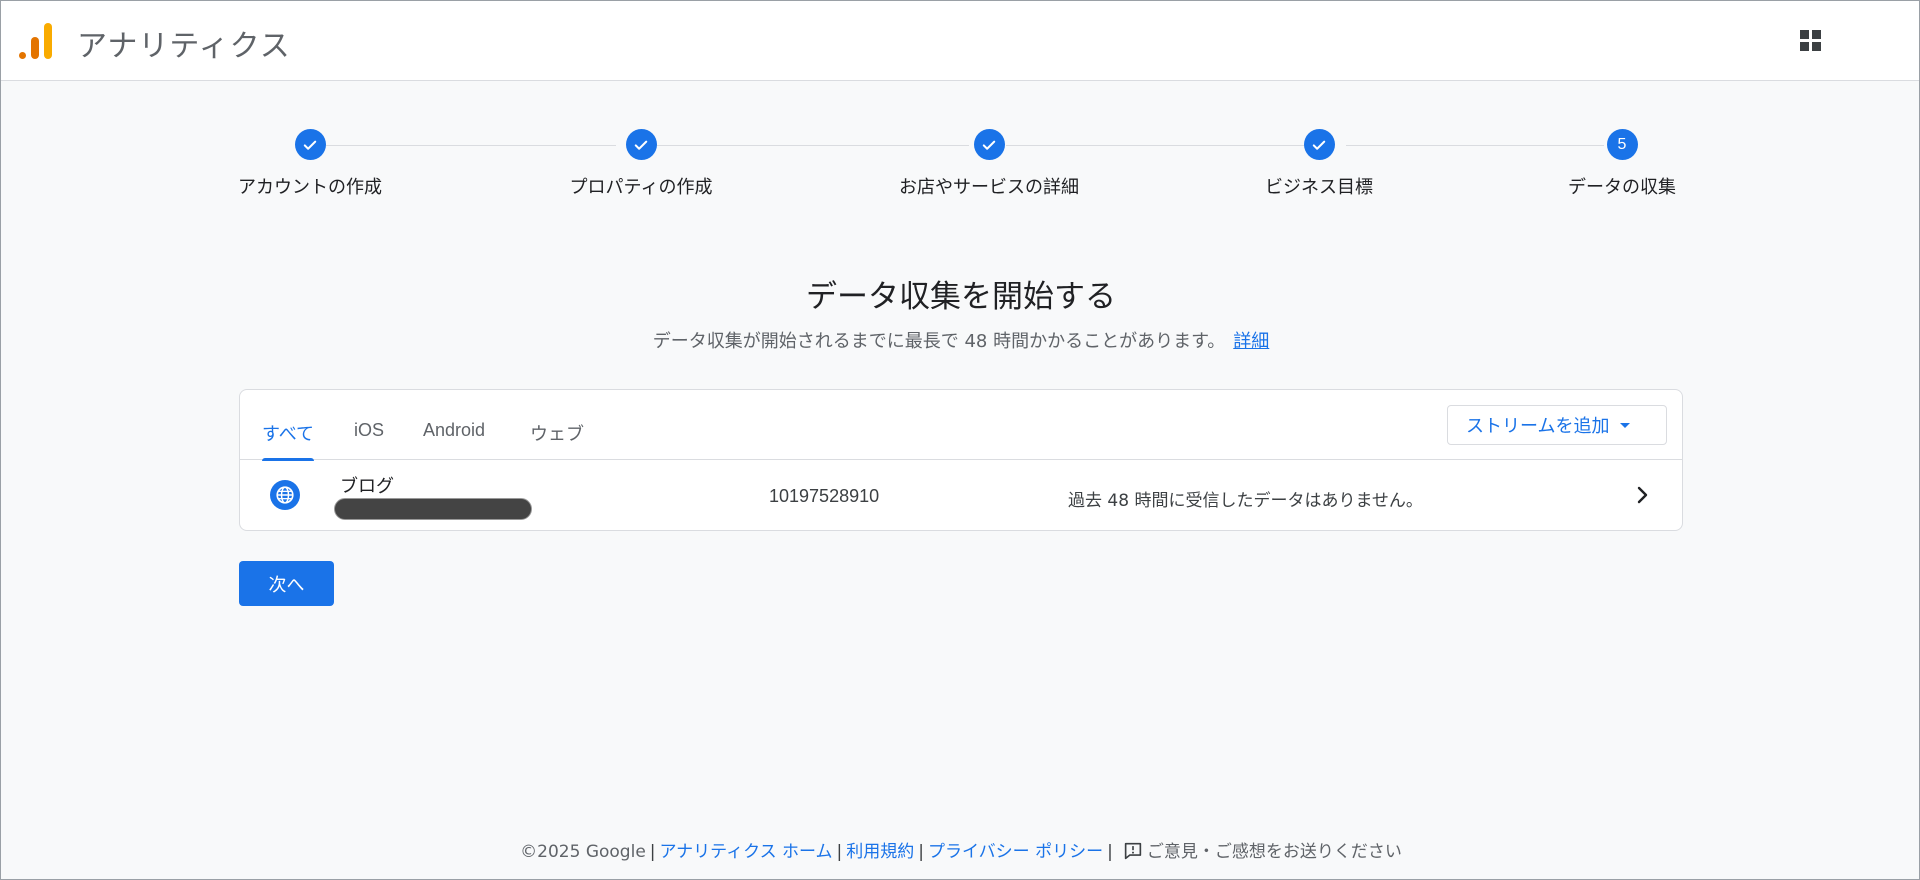 The height and width of the screenshot is (880, 1920). Describe the element at coordinates (1245, 501) in the screenshot. I see `stream-status: 過去 48 時間に受信したデータはありません。` at that location.